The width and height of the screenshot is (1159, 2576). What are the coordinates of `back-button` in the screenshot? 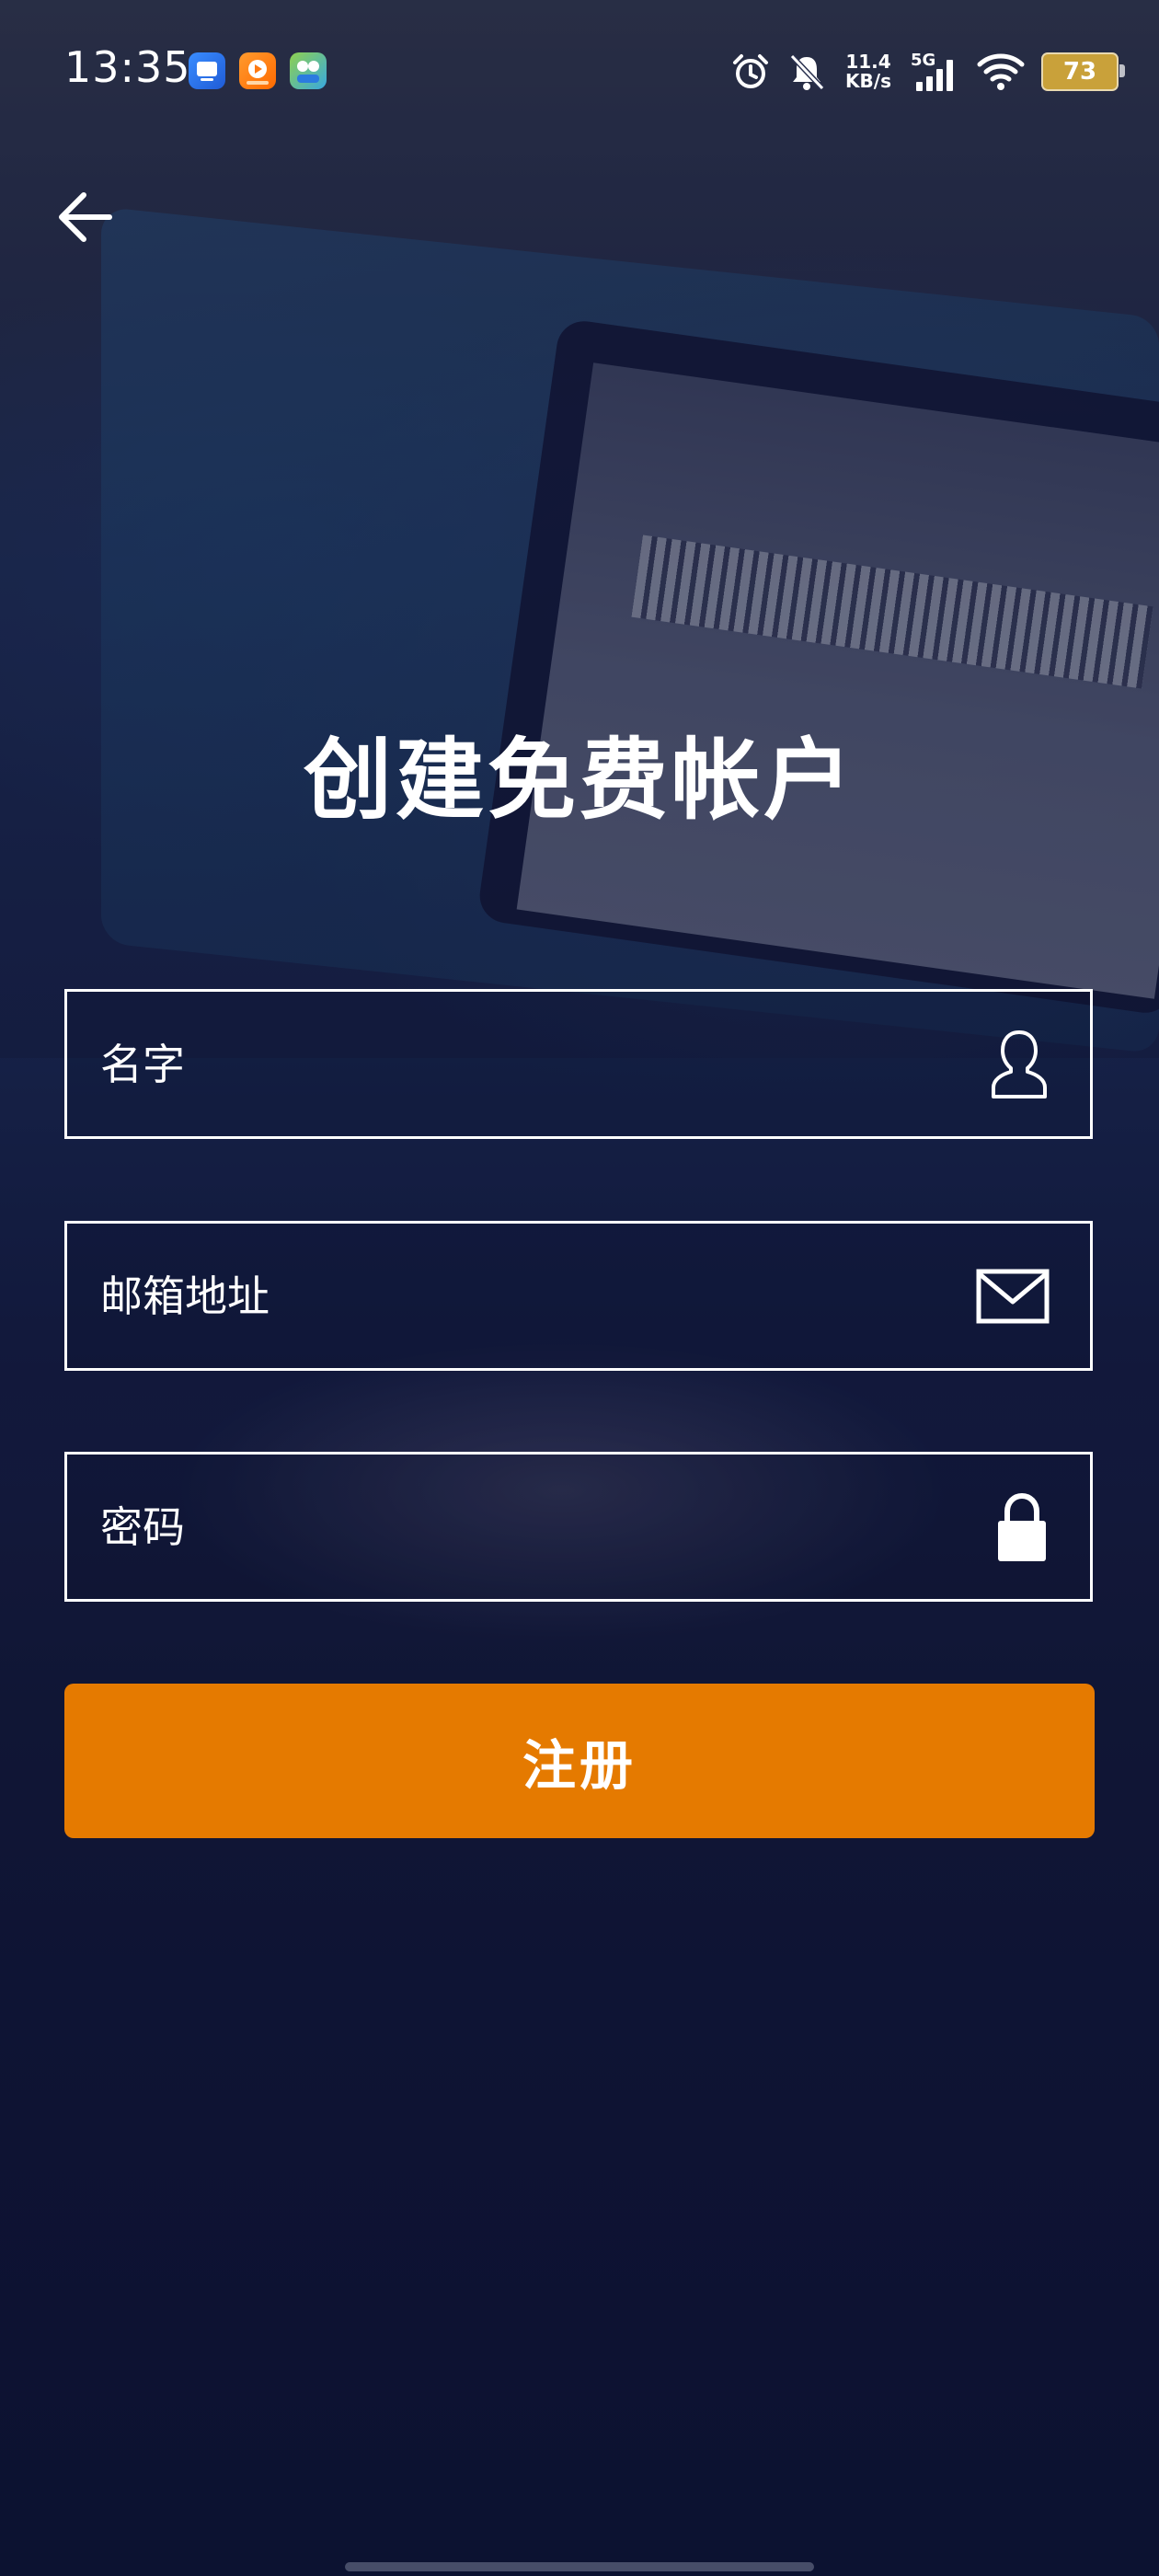 It's located at (85, 217).